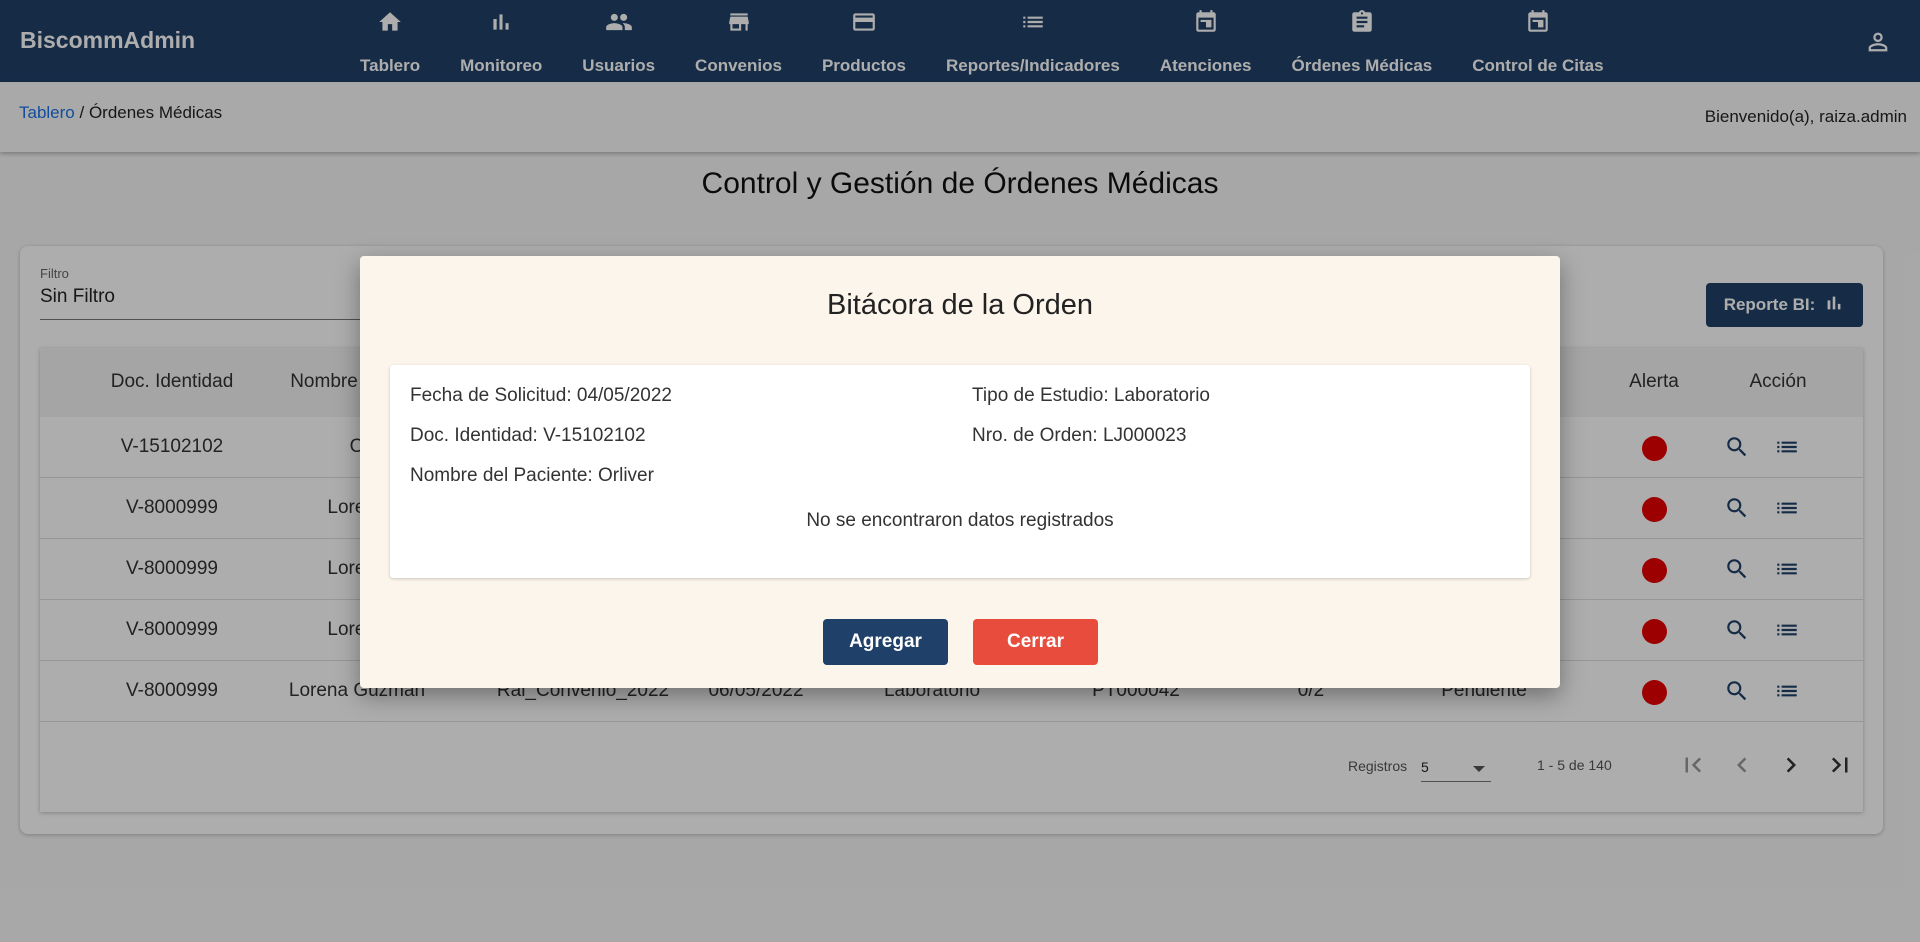 This screenshot has width=1920, height=942. Describe the element at coordinates (1035, 642) in the screenshot. I see `close-button: Cerrar` at that location.